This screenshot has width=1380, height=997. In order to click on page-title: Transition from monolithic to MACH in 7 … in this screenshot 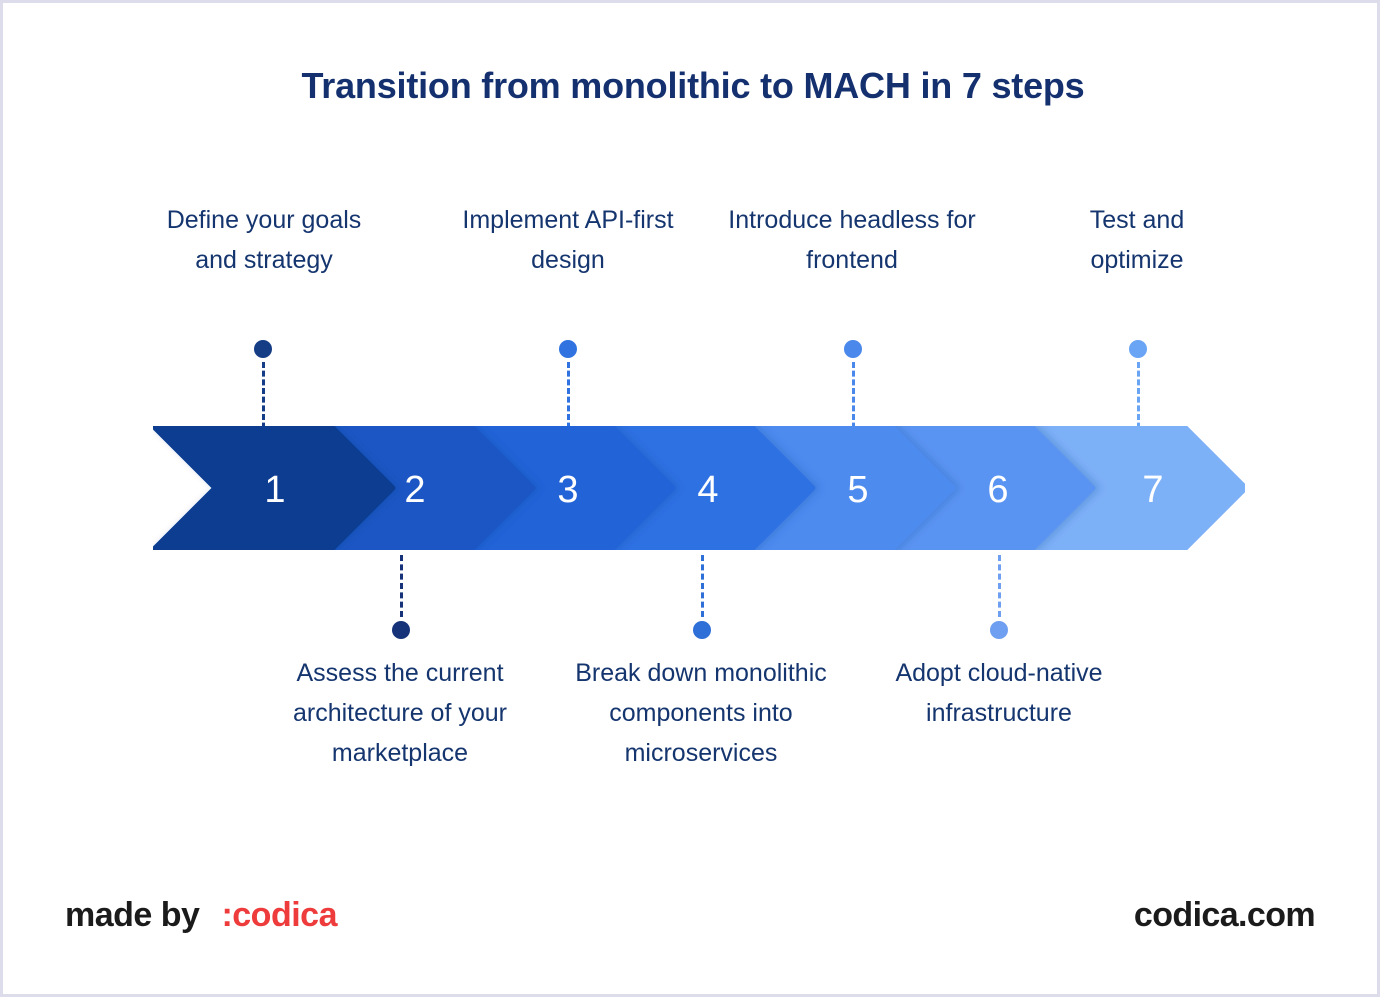, I will do `click(693, 85)`.